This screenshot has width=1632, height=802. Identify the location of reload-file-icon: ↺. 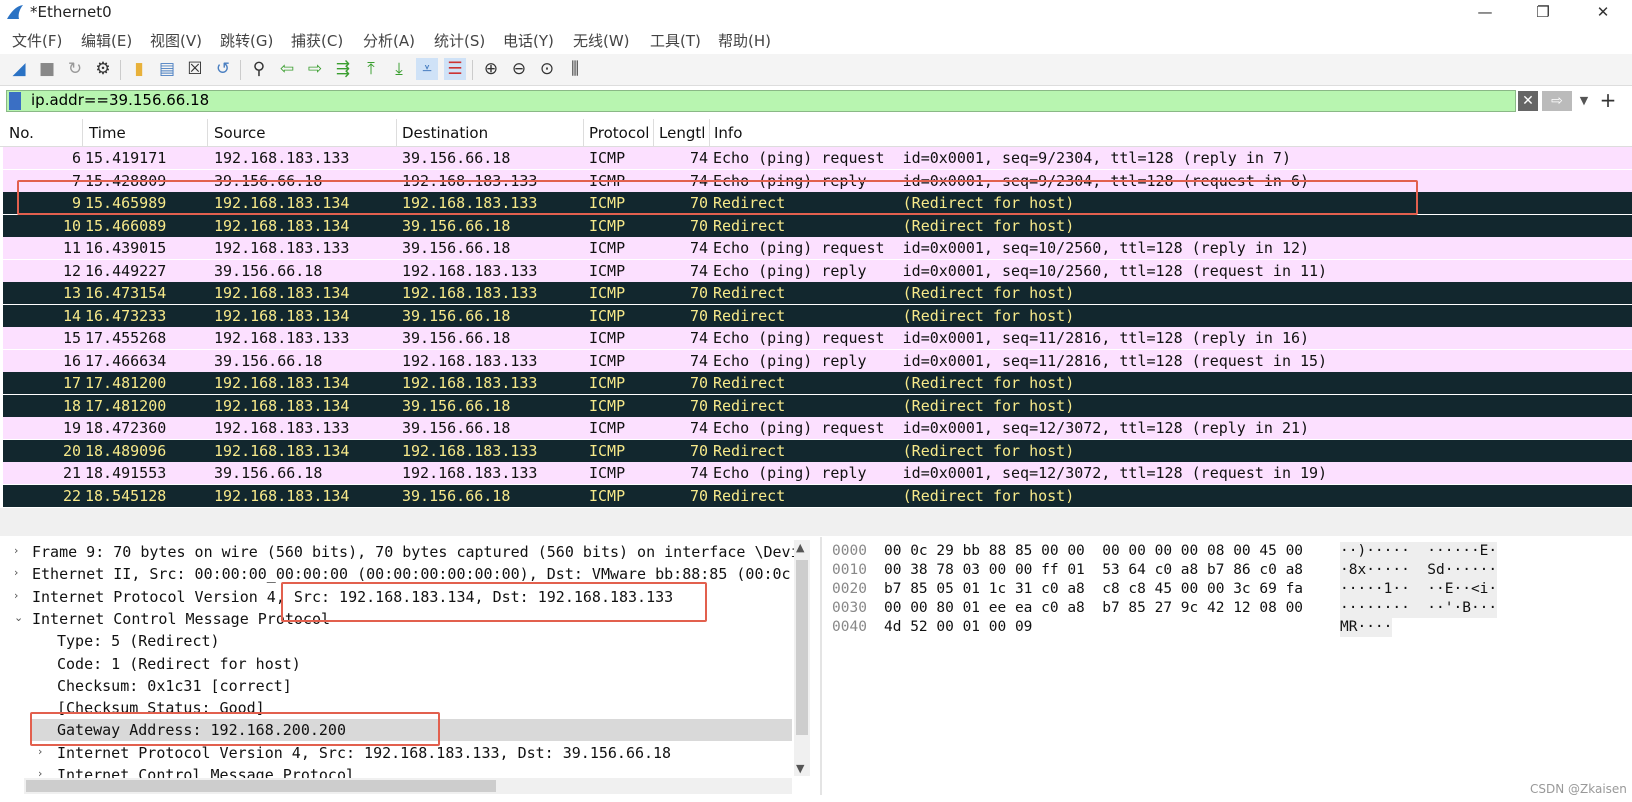
(223, 69).